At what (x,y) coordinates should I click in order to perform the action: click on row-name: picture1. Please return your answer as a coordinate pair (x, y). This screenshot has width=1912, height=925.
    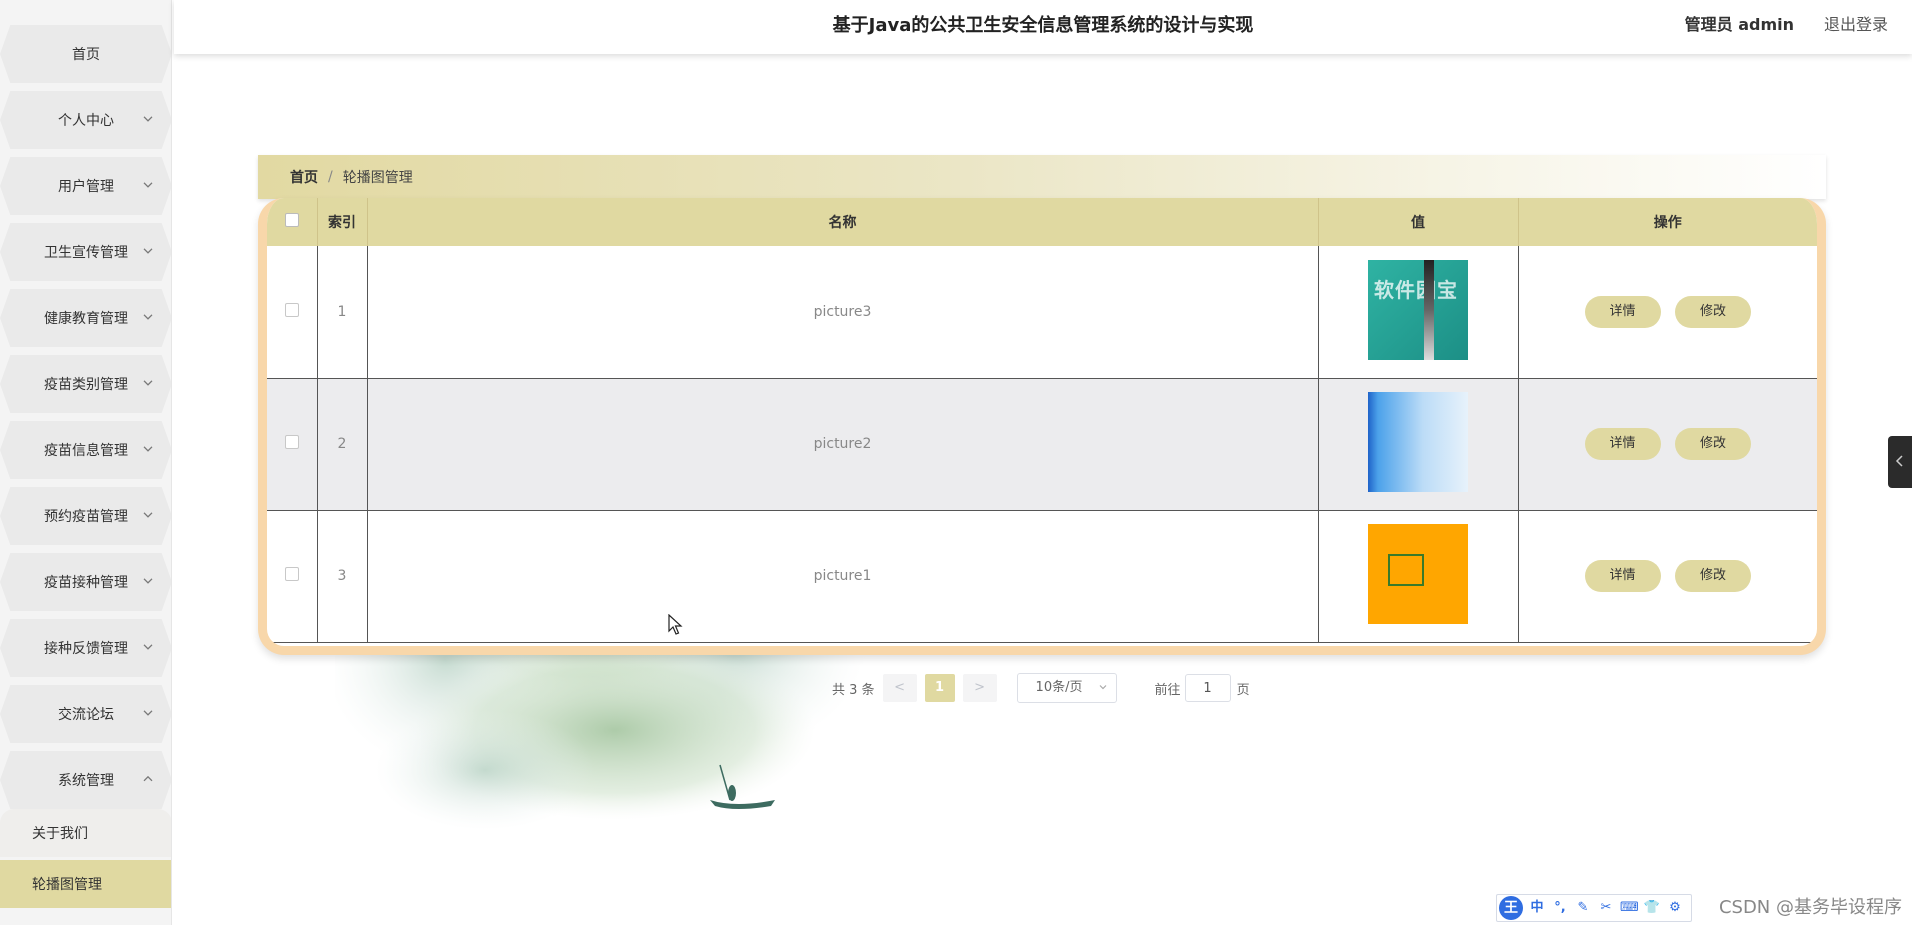
    Looking at the image, I should click on (843, 576).